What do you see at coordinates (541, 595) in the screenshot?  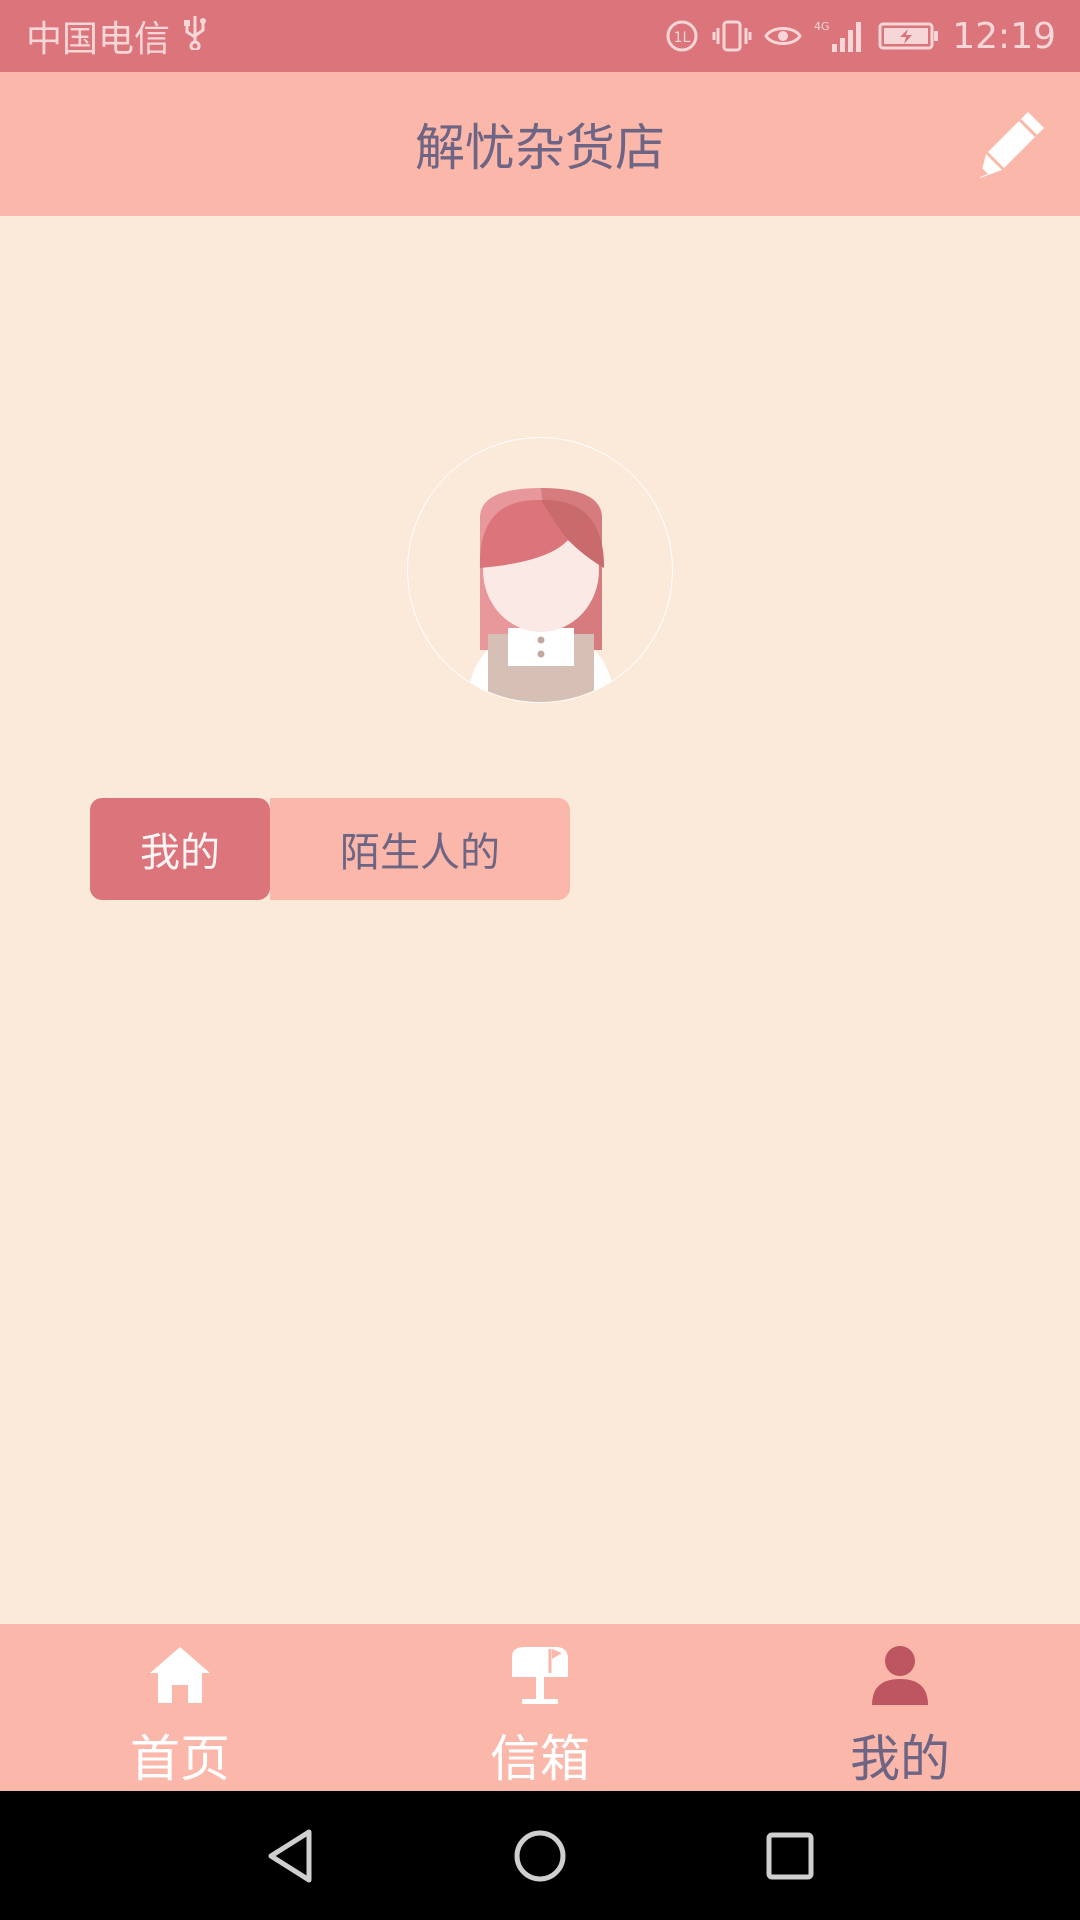 I see `girl-avatar-icon` at bounding box center [541, 595].